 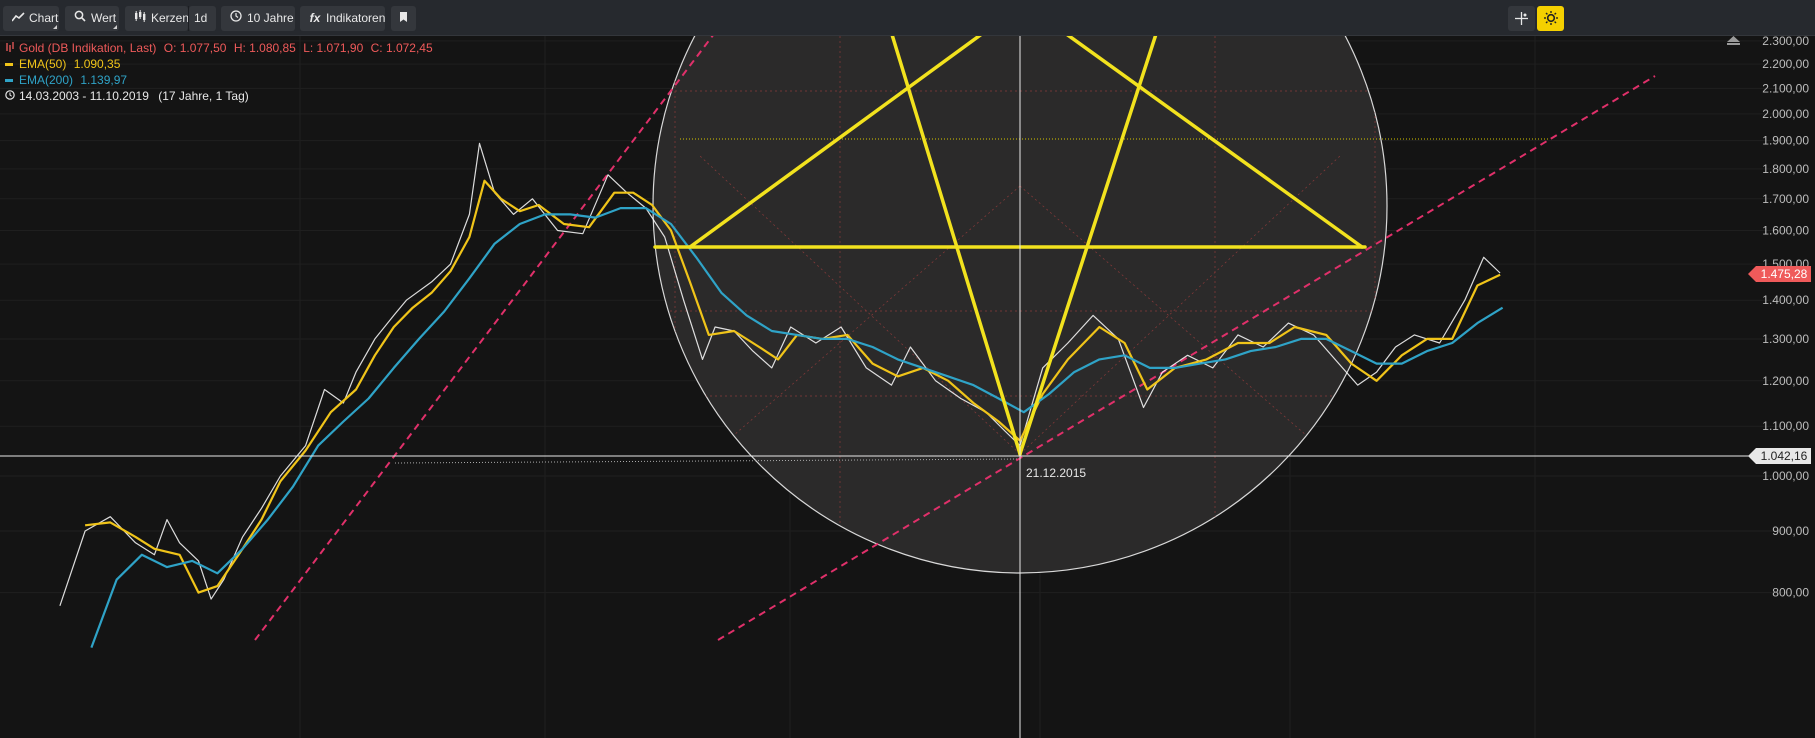 I want to click on period-button: 10 Jahre, so click(x=258, y=18).